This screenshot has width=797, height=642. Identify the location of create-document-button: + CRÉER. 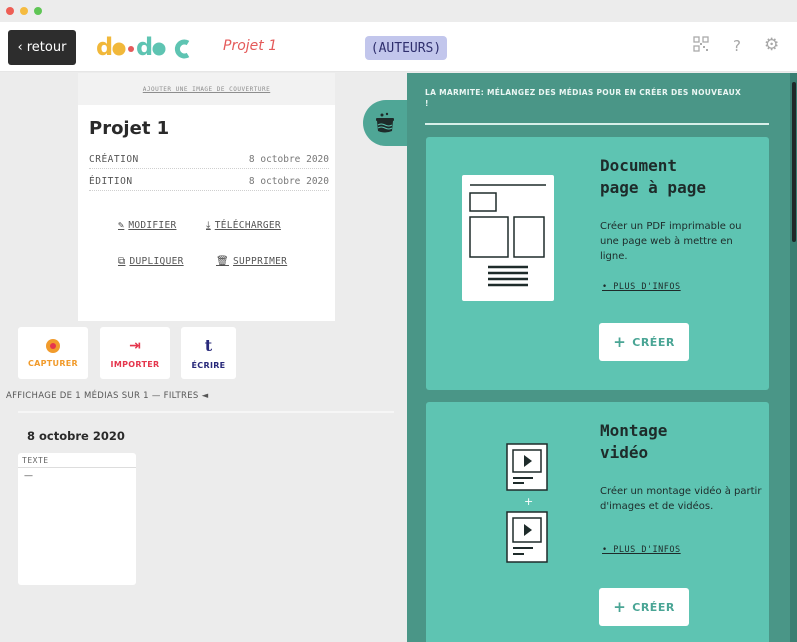
(644, 342).